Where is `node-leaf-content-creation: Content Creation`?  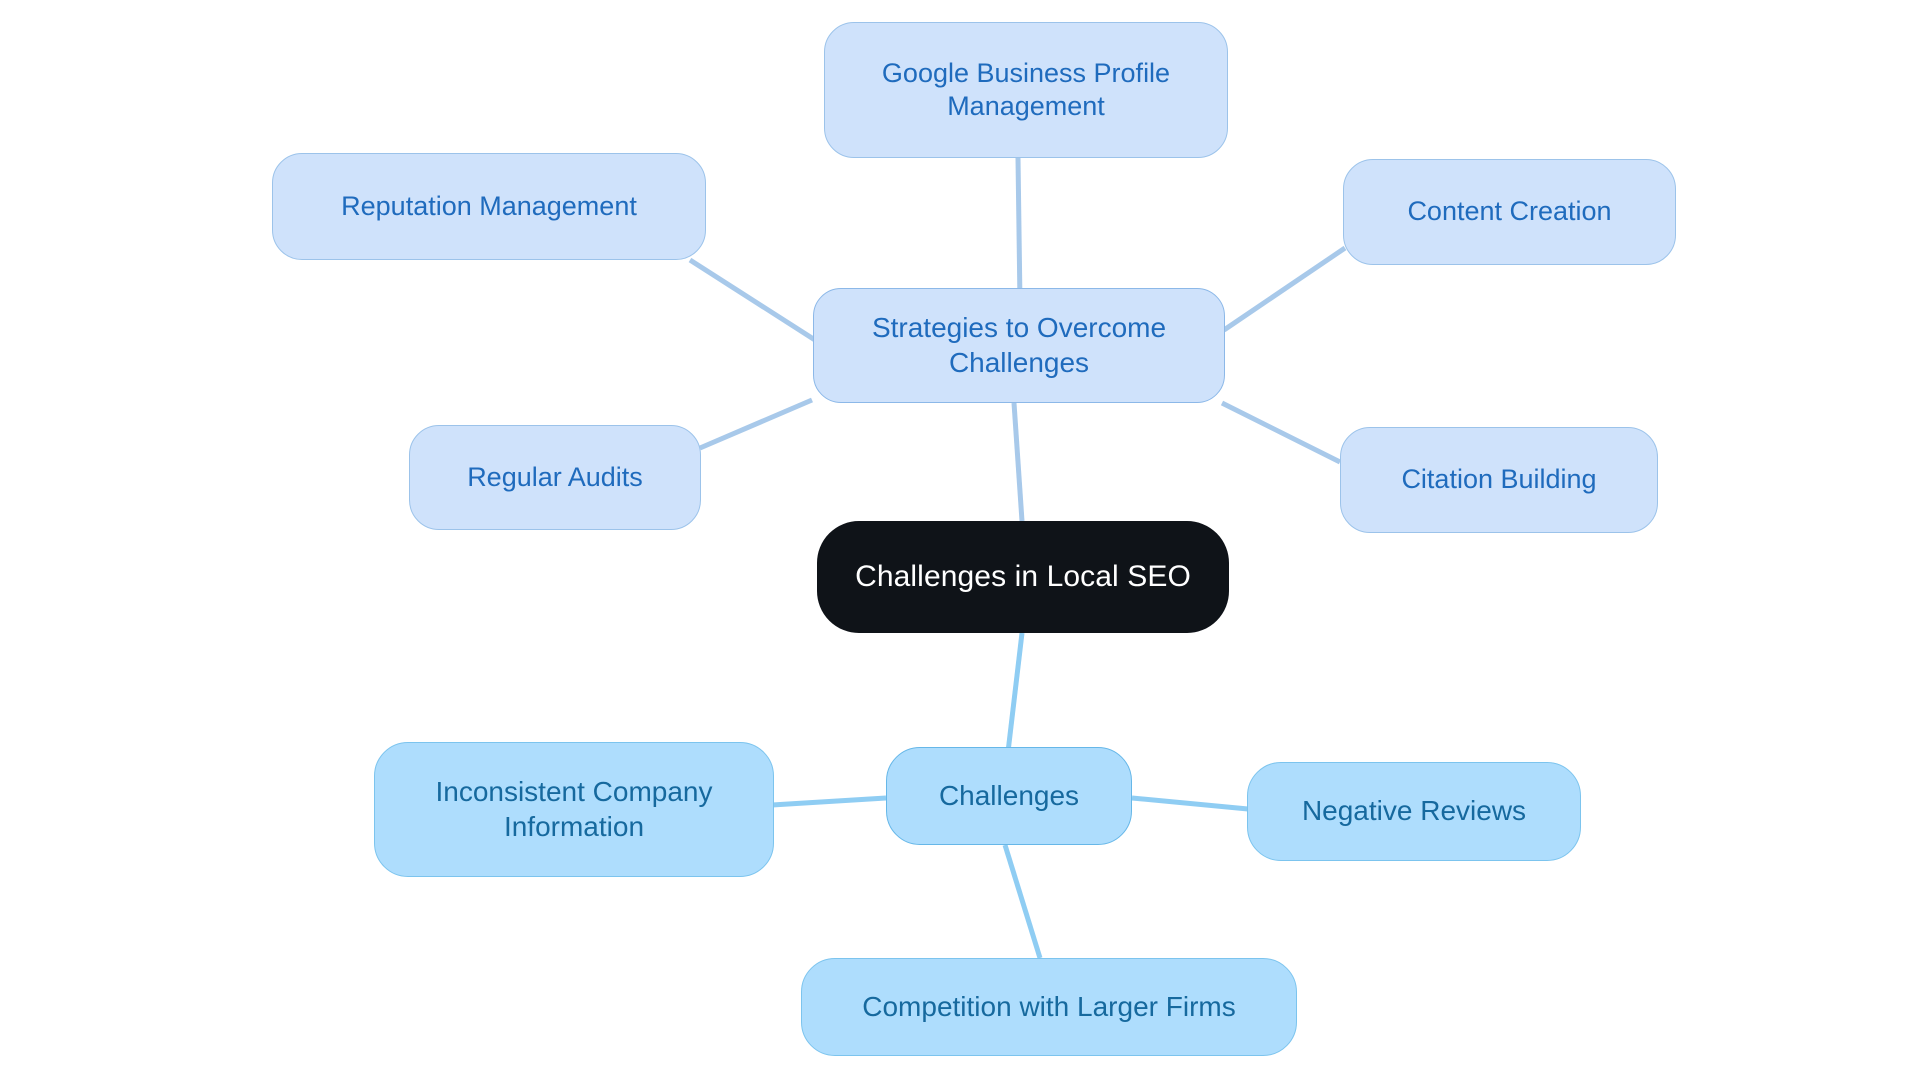 node-leaf-content-creation: Content Creation is located at coordinates (1509, 212).